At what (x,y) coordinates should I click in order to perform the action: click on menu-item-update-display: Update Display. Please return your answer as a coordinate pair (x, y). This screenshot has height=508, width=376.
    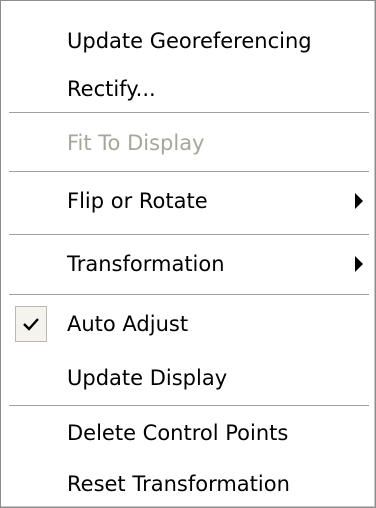
    Looking at the image, I should click on (188, 378).